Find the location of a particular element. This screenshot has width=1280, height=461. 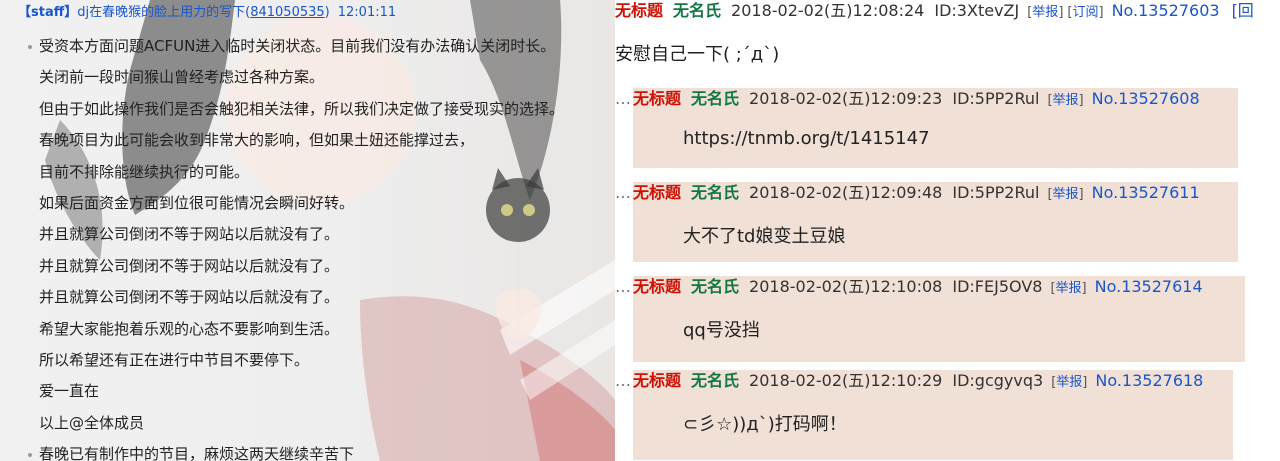

announcement-line: 目前不排除能继续执行的可能。 is located at coordinates (282, 172).